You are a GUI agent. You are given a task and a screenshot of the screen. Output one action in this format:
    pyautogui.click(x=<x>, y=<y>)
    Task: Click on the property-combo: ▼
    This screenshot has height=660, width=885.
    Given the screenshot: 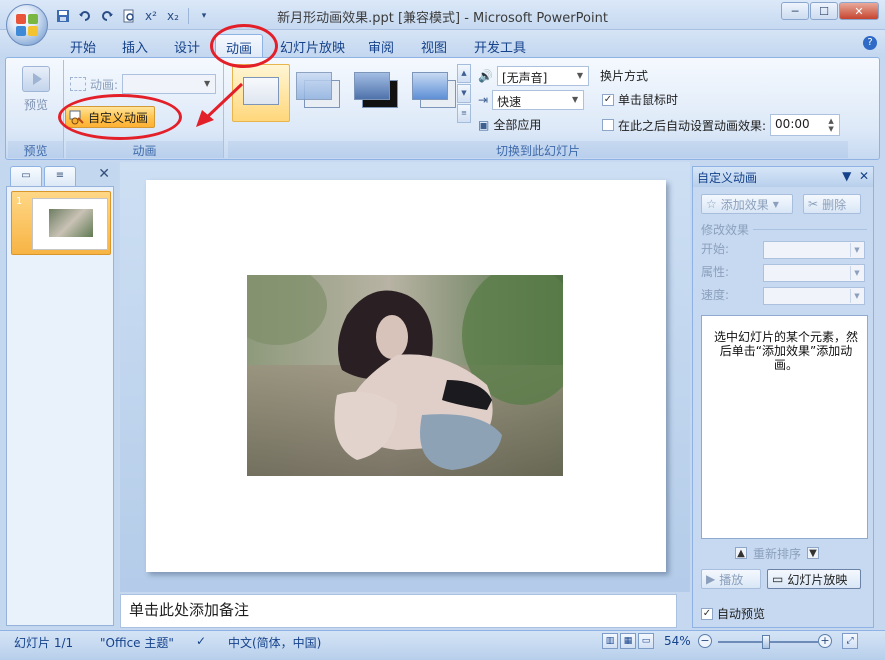 What is the action you would take?
    pyautogui.click(x=814, y=273)
    